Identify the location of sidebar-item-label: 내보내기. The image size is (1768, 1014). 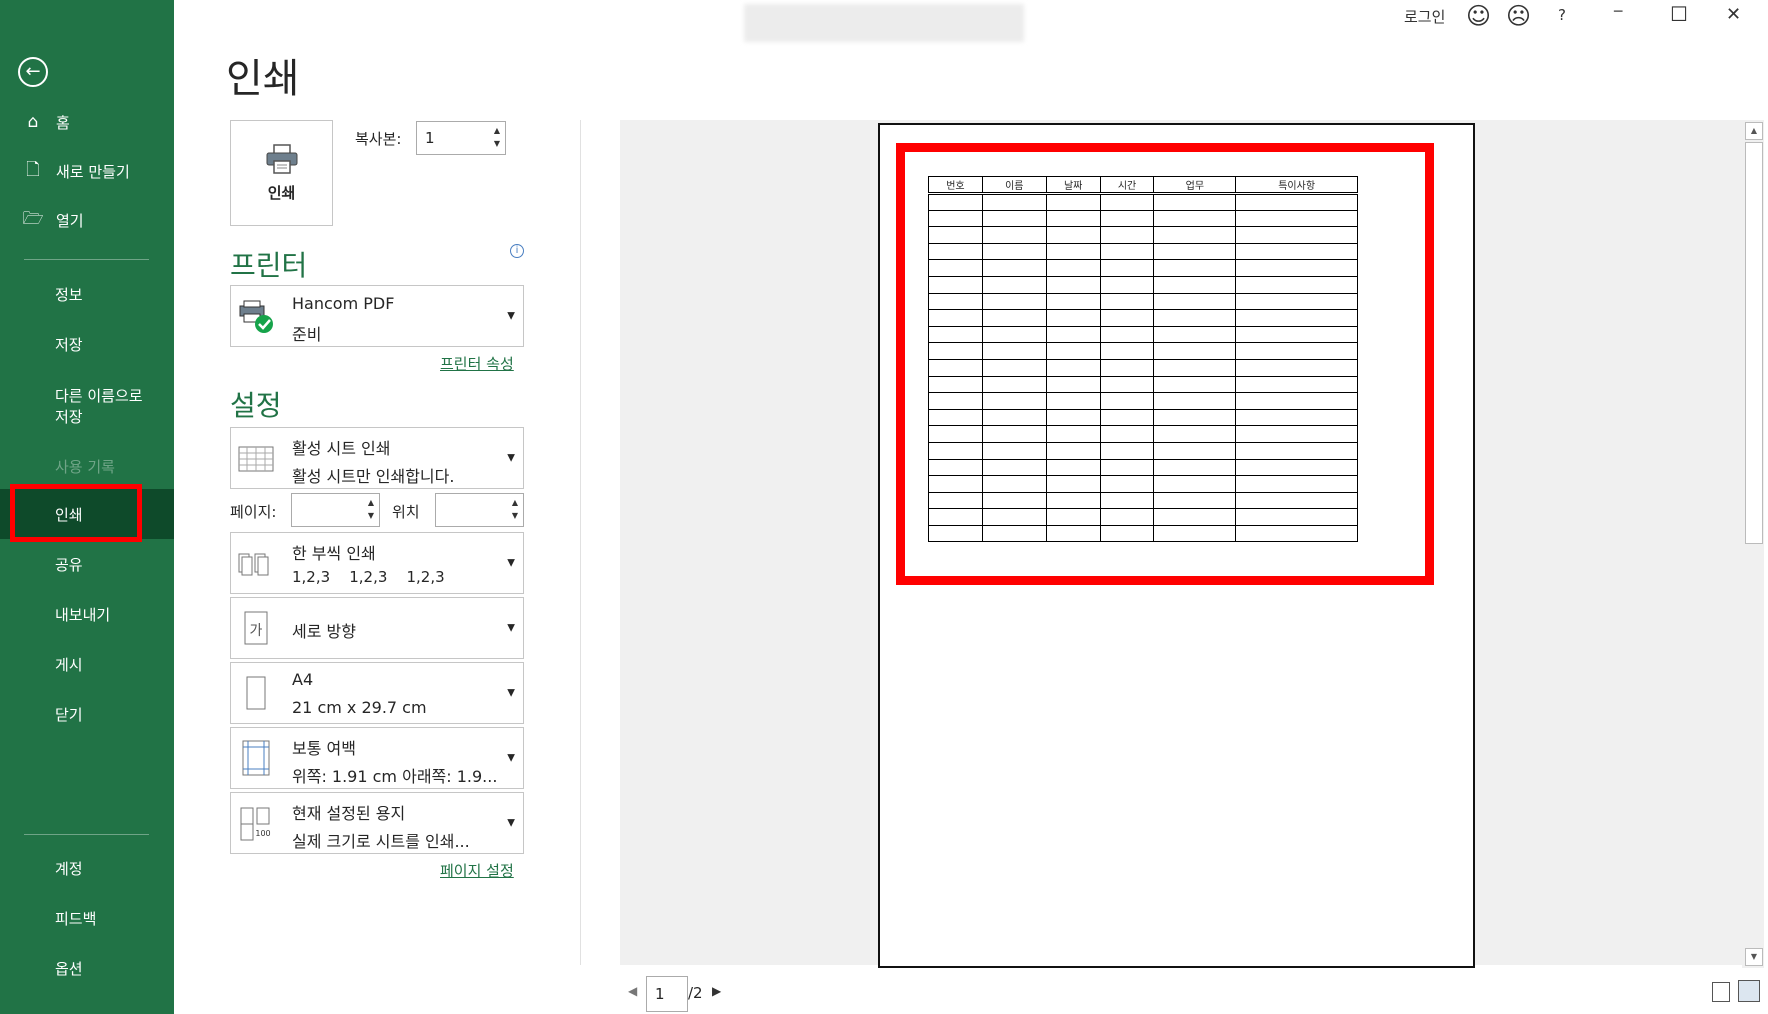
(83, 614).